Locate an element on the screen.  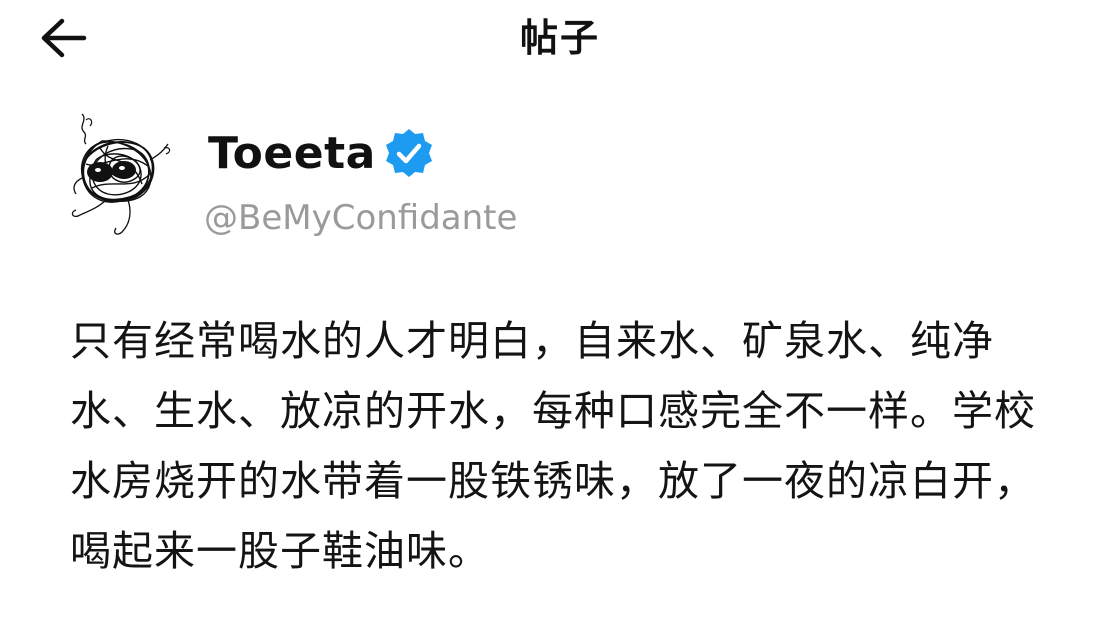
top-bar: 帖子 is located at coordinates (560, 40).